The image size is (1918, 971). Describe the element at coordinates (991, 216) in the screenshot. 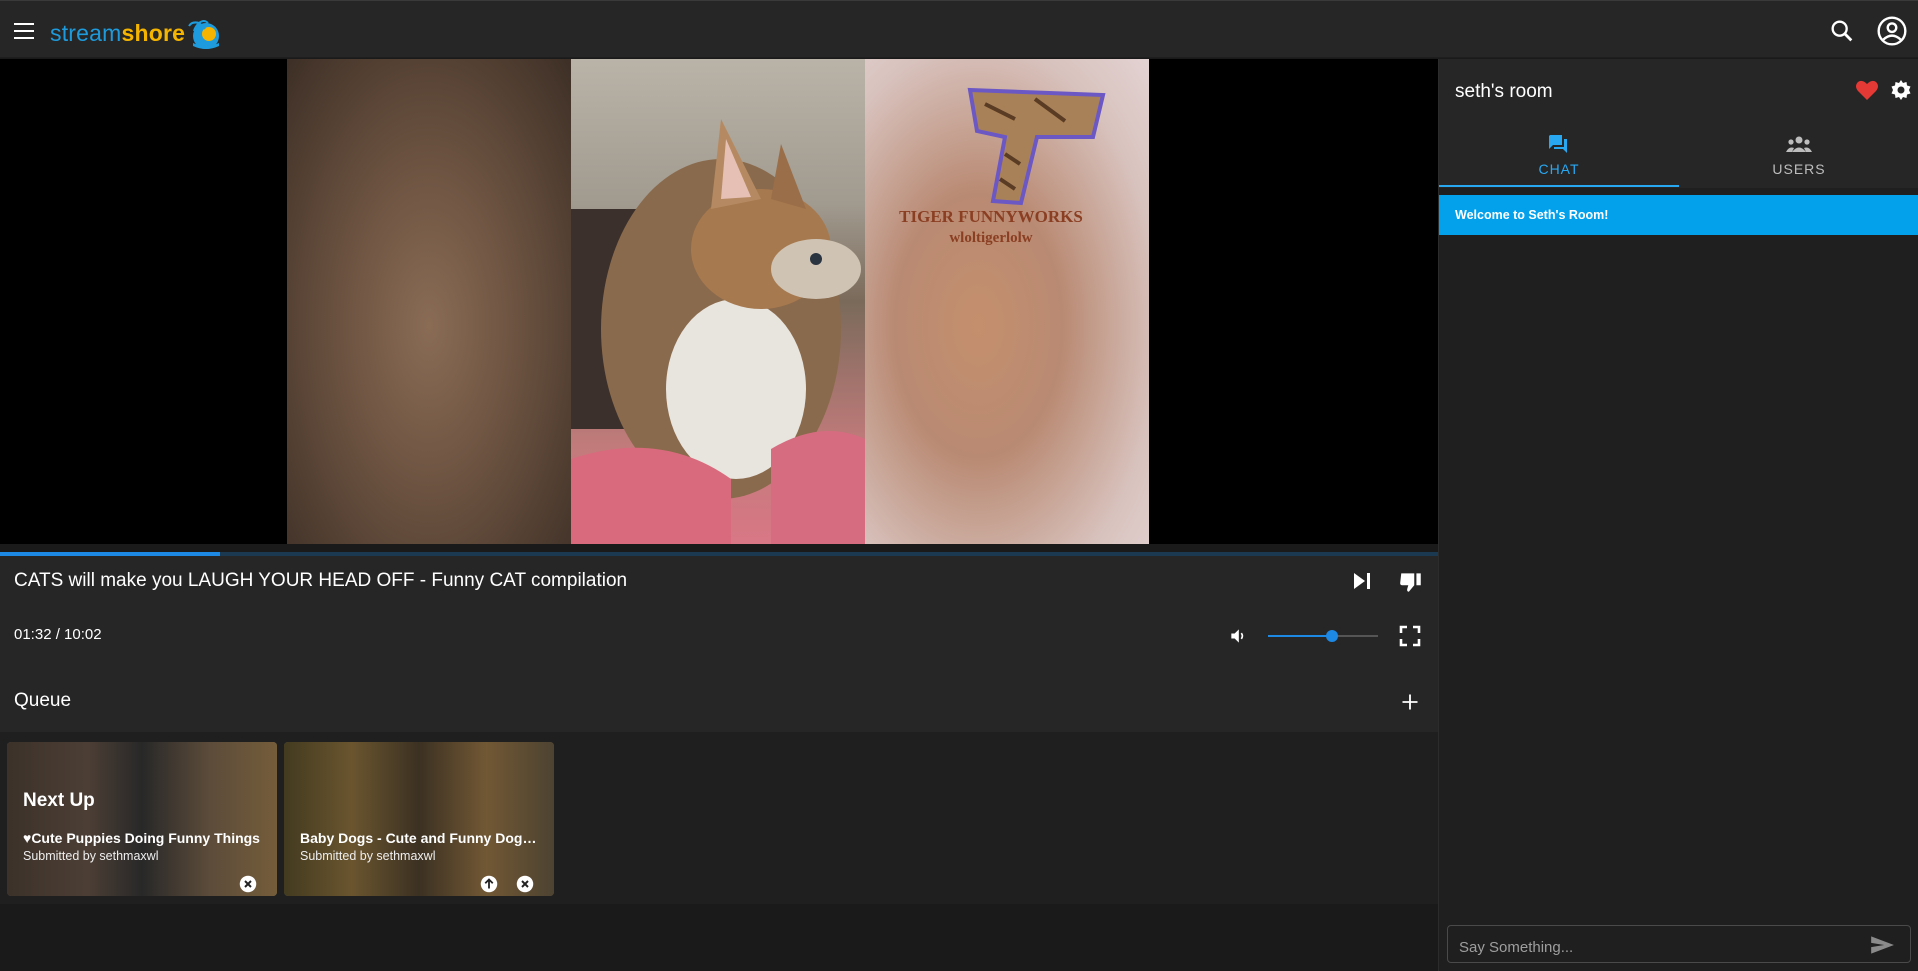

I see `watermark-line1: TIGER FUNNYWORKS` at that location.